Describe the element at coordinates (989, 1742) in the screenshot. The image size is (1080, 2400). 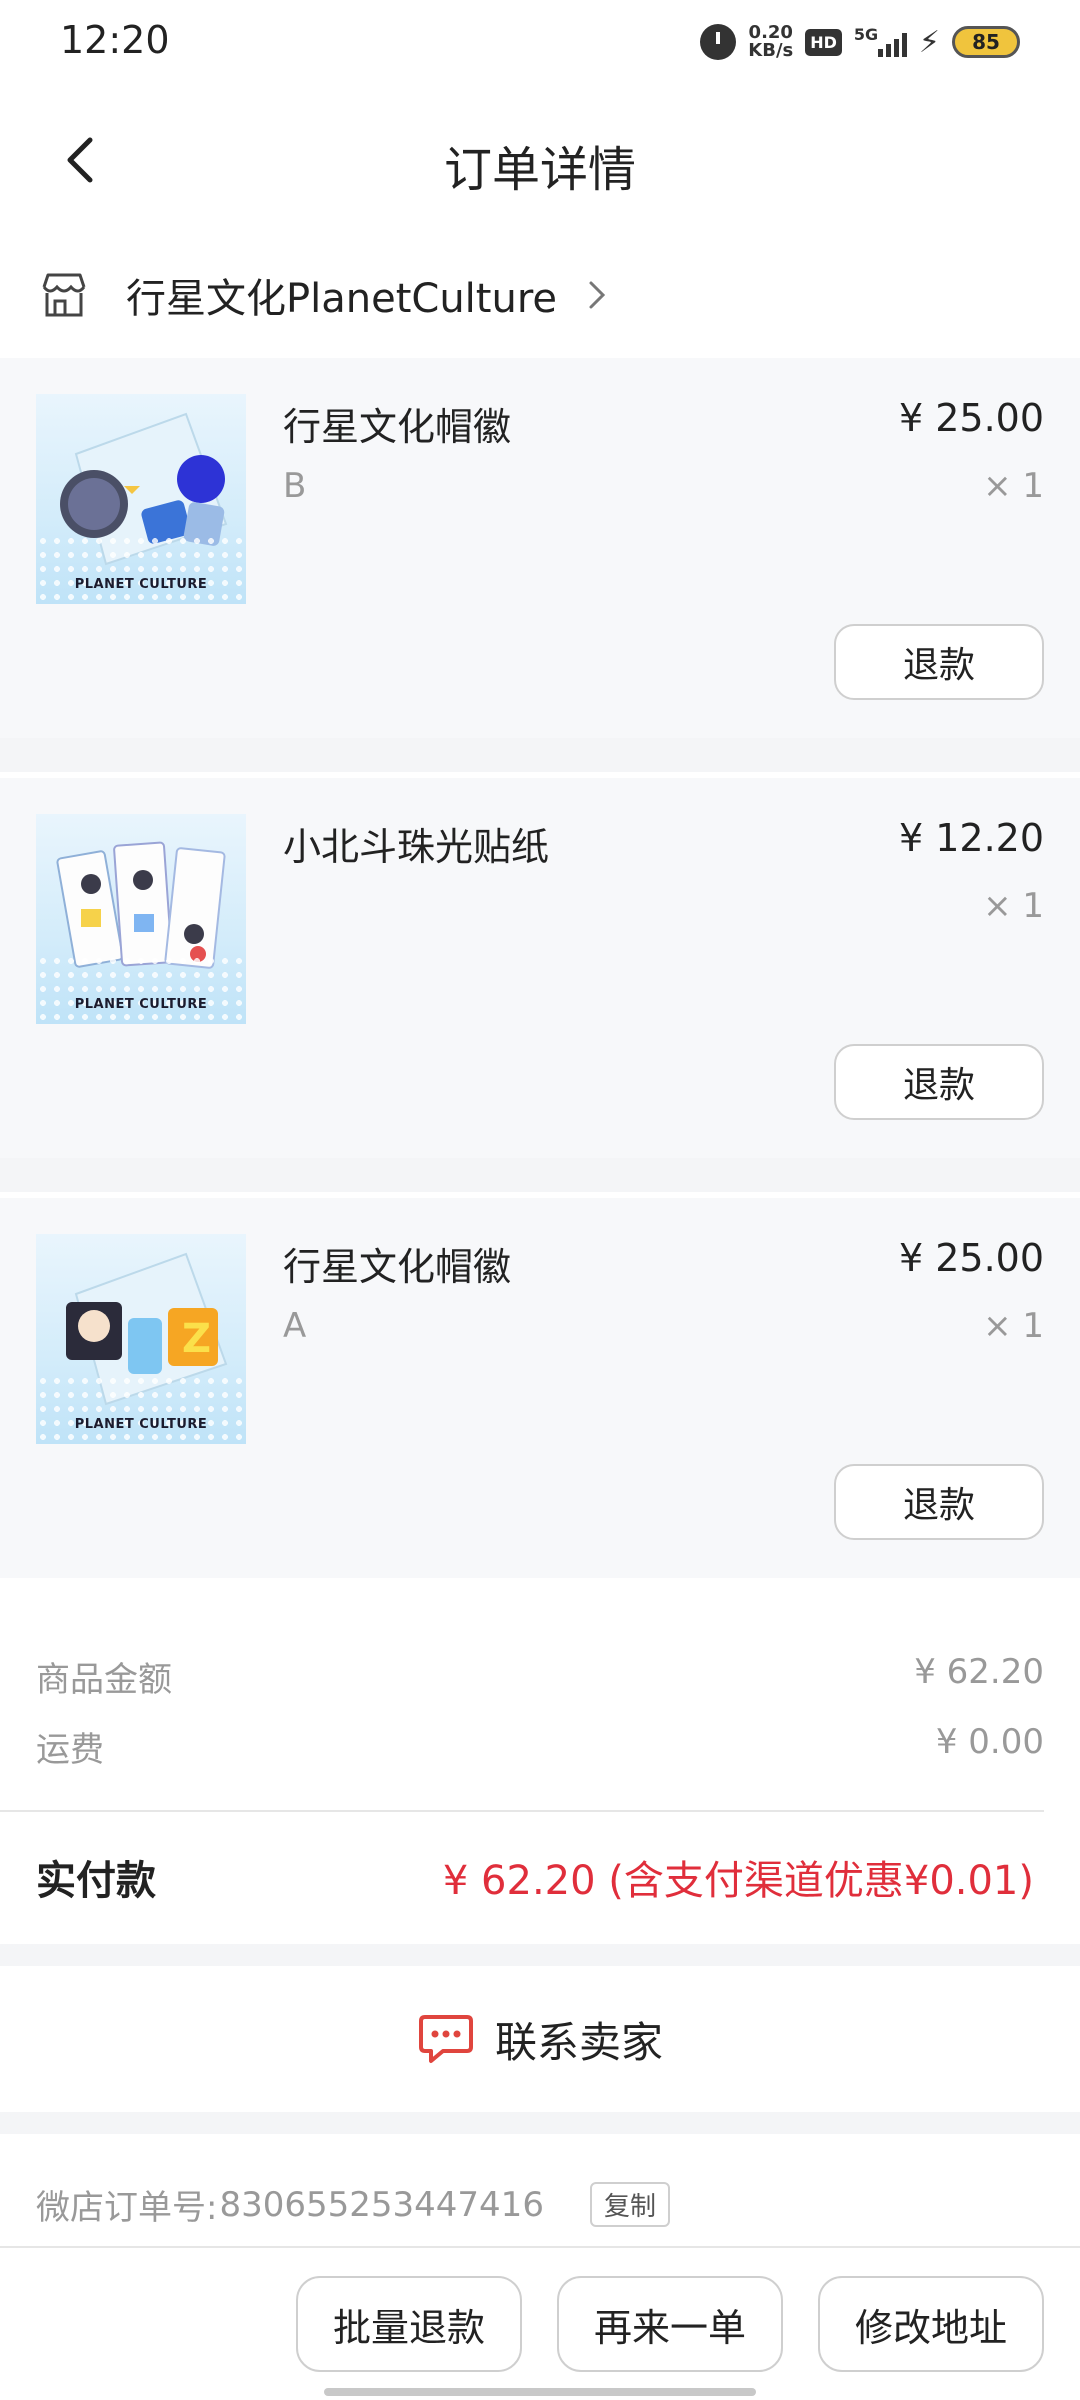
I see `shipping-value: ¥ 0.00` at that location.